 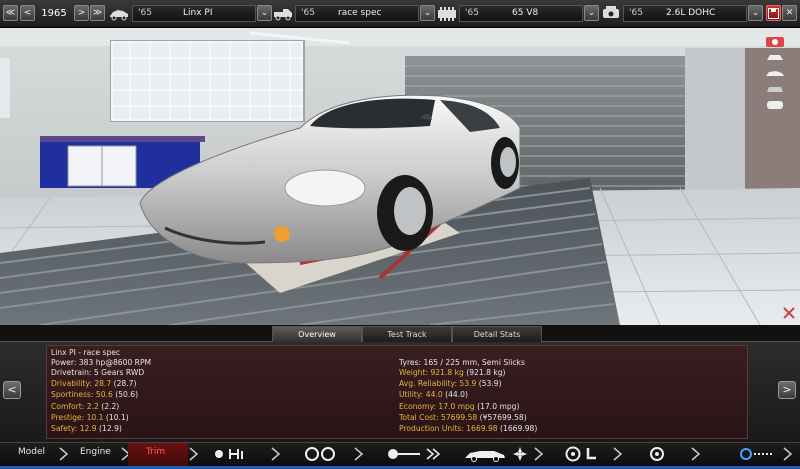 I want to click on car-name-text: Linx PI - race spec, so click(x=86, y=352).